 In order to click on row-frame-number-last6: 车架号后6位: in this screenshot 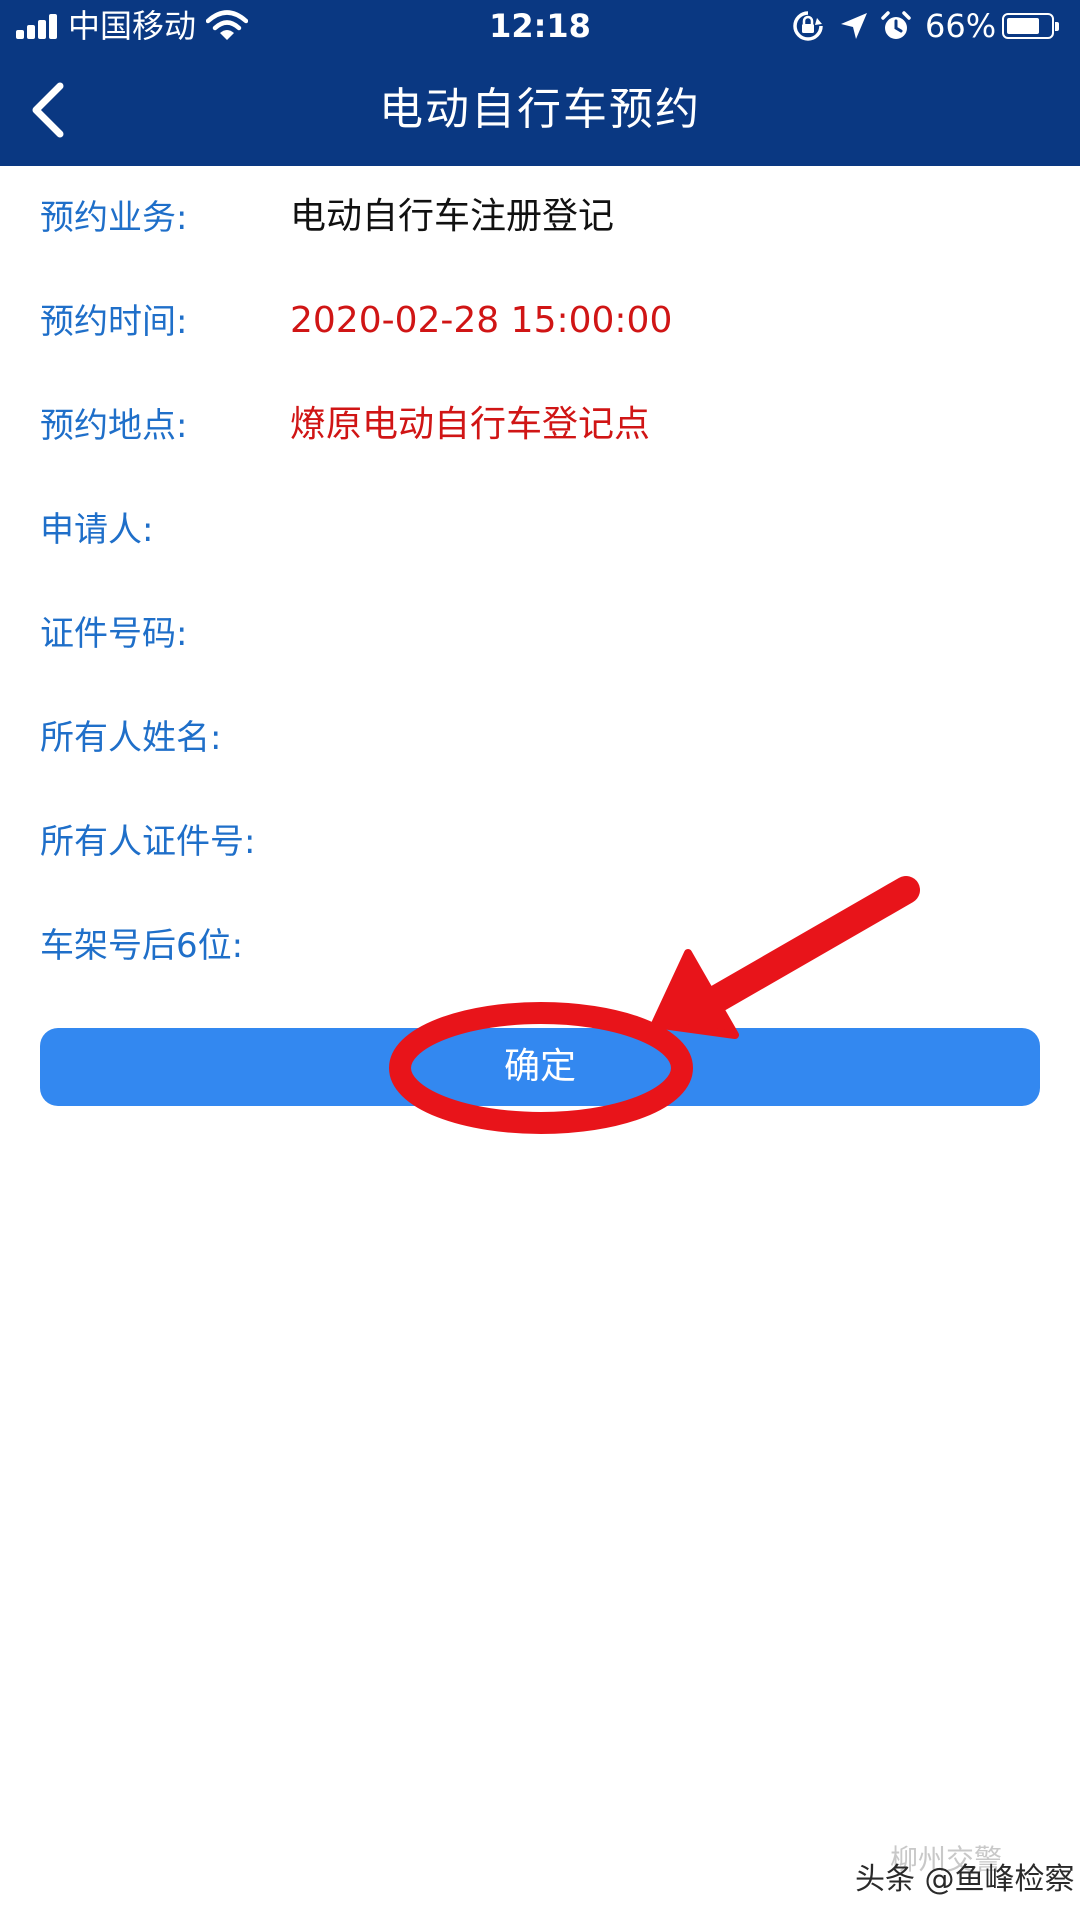, I will do `click(540, 946)`.